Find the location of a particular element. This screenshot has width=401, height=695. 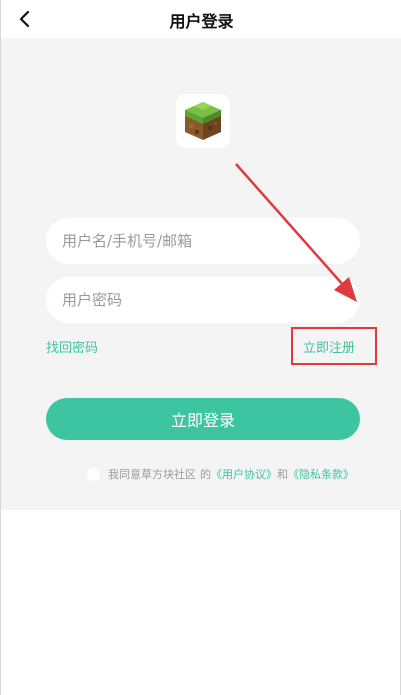

agree-radio is located at coordinates (93, 474).